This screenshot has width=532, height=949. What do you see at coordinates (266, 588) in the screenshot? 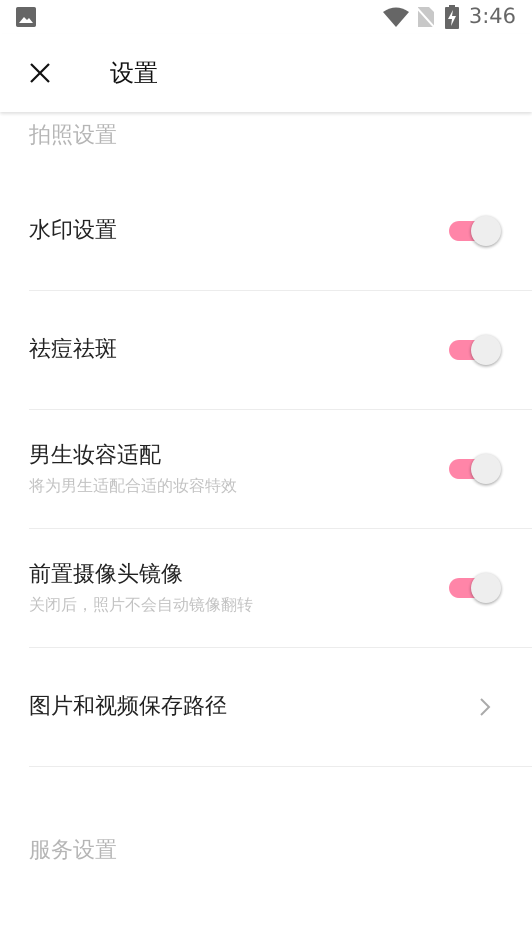
I see `settings-row: 前置摄像头镜像 关闭后，照片不会自动镜像翻转` at bounding box center [266, 588].